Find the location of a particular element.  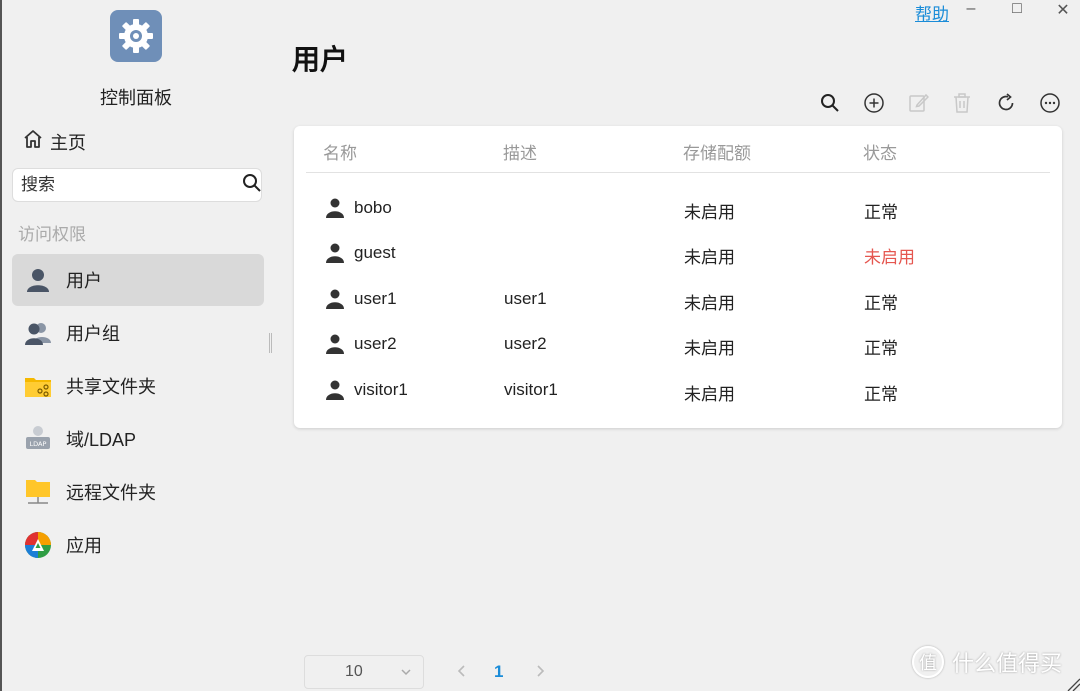

sidebar-item-shared-folders: 共享文件夹 is located at coordinates (138, 386).